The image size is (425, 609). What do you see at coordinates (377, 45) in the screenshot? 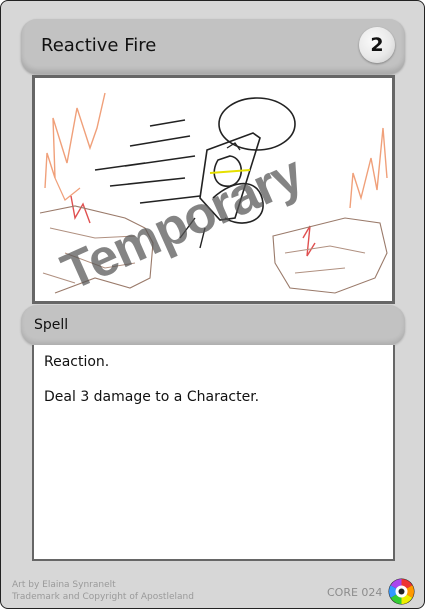
I see `cost-badge: 2` at bounding box center [377, 45].